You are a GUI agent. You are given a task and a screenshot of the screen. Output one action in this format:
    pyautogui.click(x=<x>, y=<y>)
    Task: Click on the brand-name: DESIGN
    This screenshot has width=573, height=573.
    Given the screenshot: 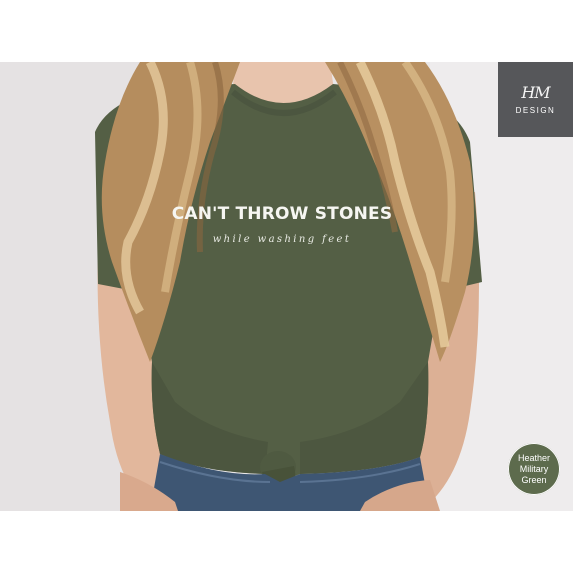 What is the action you would take?
    pyautogui.click(x=535, y=110)
    